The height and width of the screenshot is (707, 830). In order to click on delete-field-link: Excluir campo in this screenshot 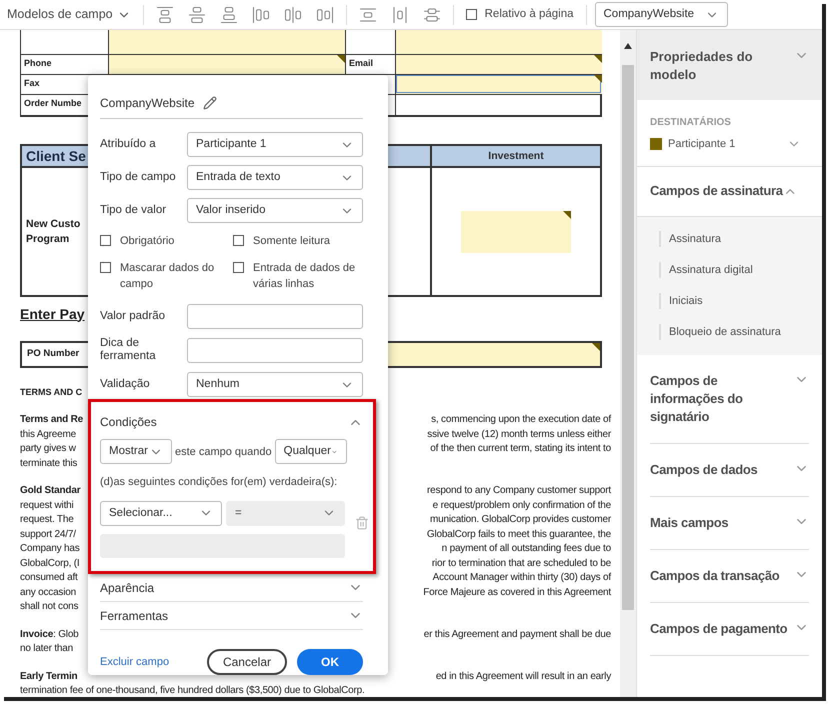, I will do `click(135, 662)`.